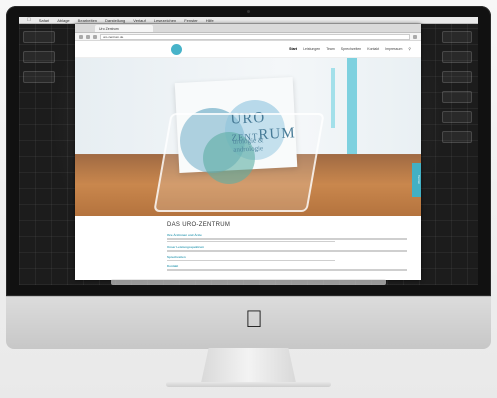  What do you see at coordinates (248, 11) in the screenshot?
I see `camera` at bounding box center [248, 11].